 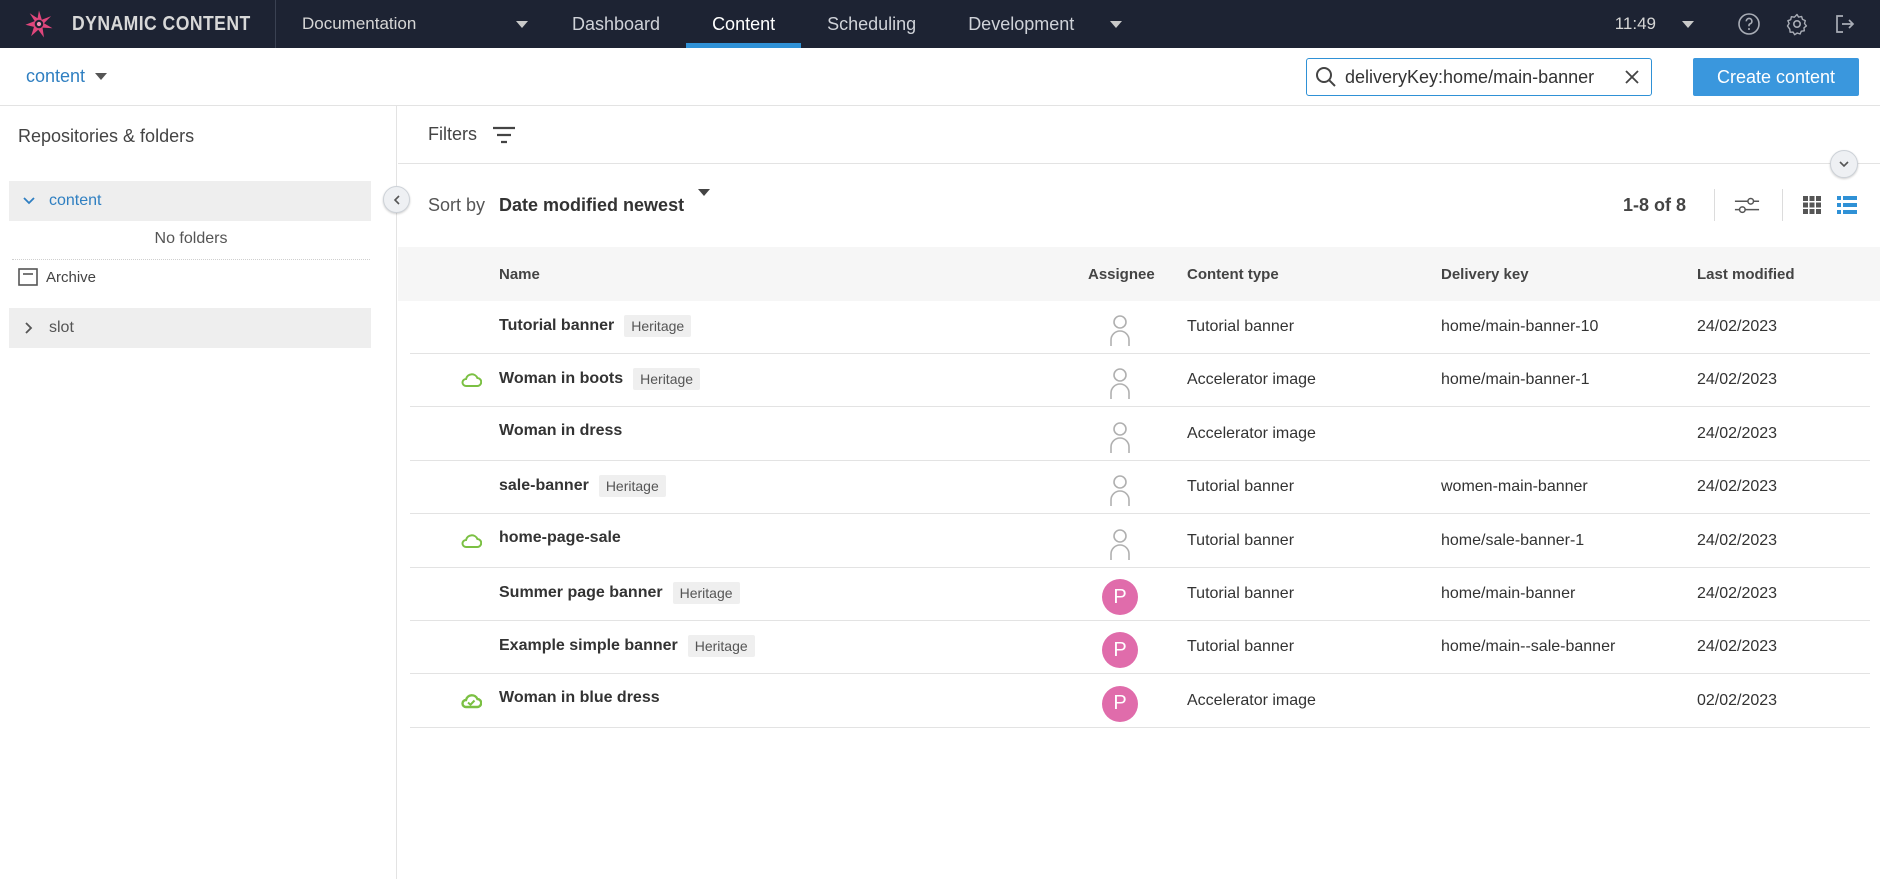 What do you see at coordinates (557, 325) in the screenshot?
I see `content-name-text: Tutorial banner` at bounding box center [557, 325].